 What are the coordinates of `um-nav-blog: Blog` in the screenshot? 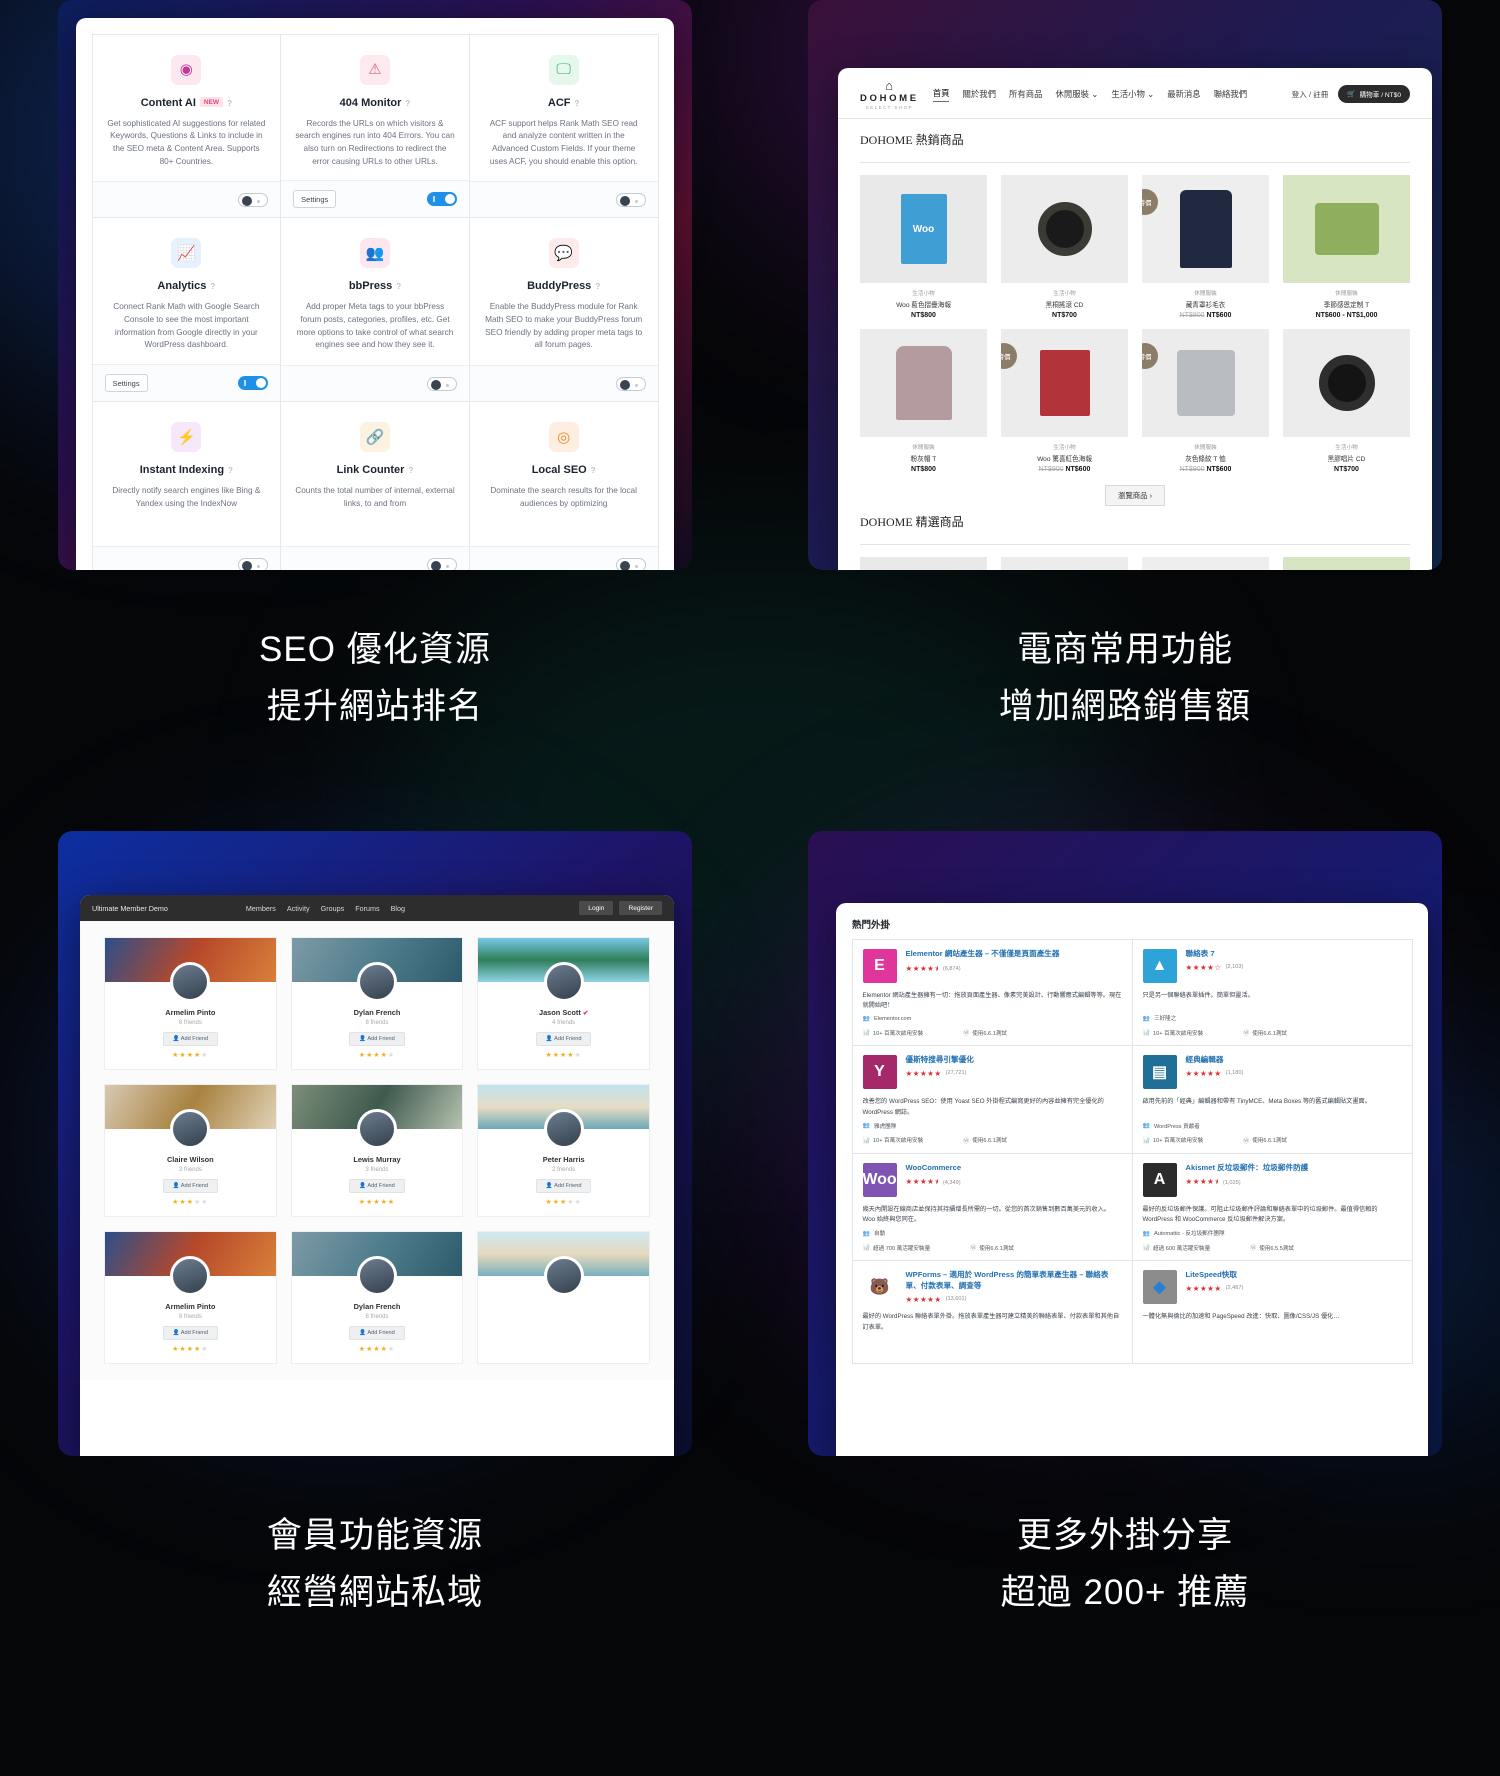 It's located at (398, 908).